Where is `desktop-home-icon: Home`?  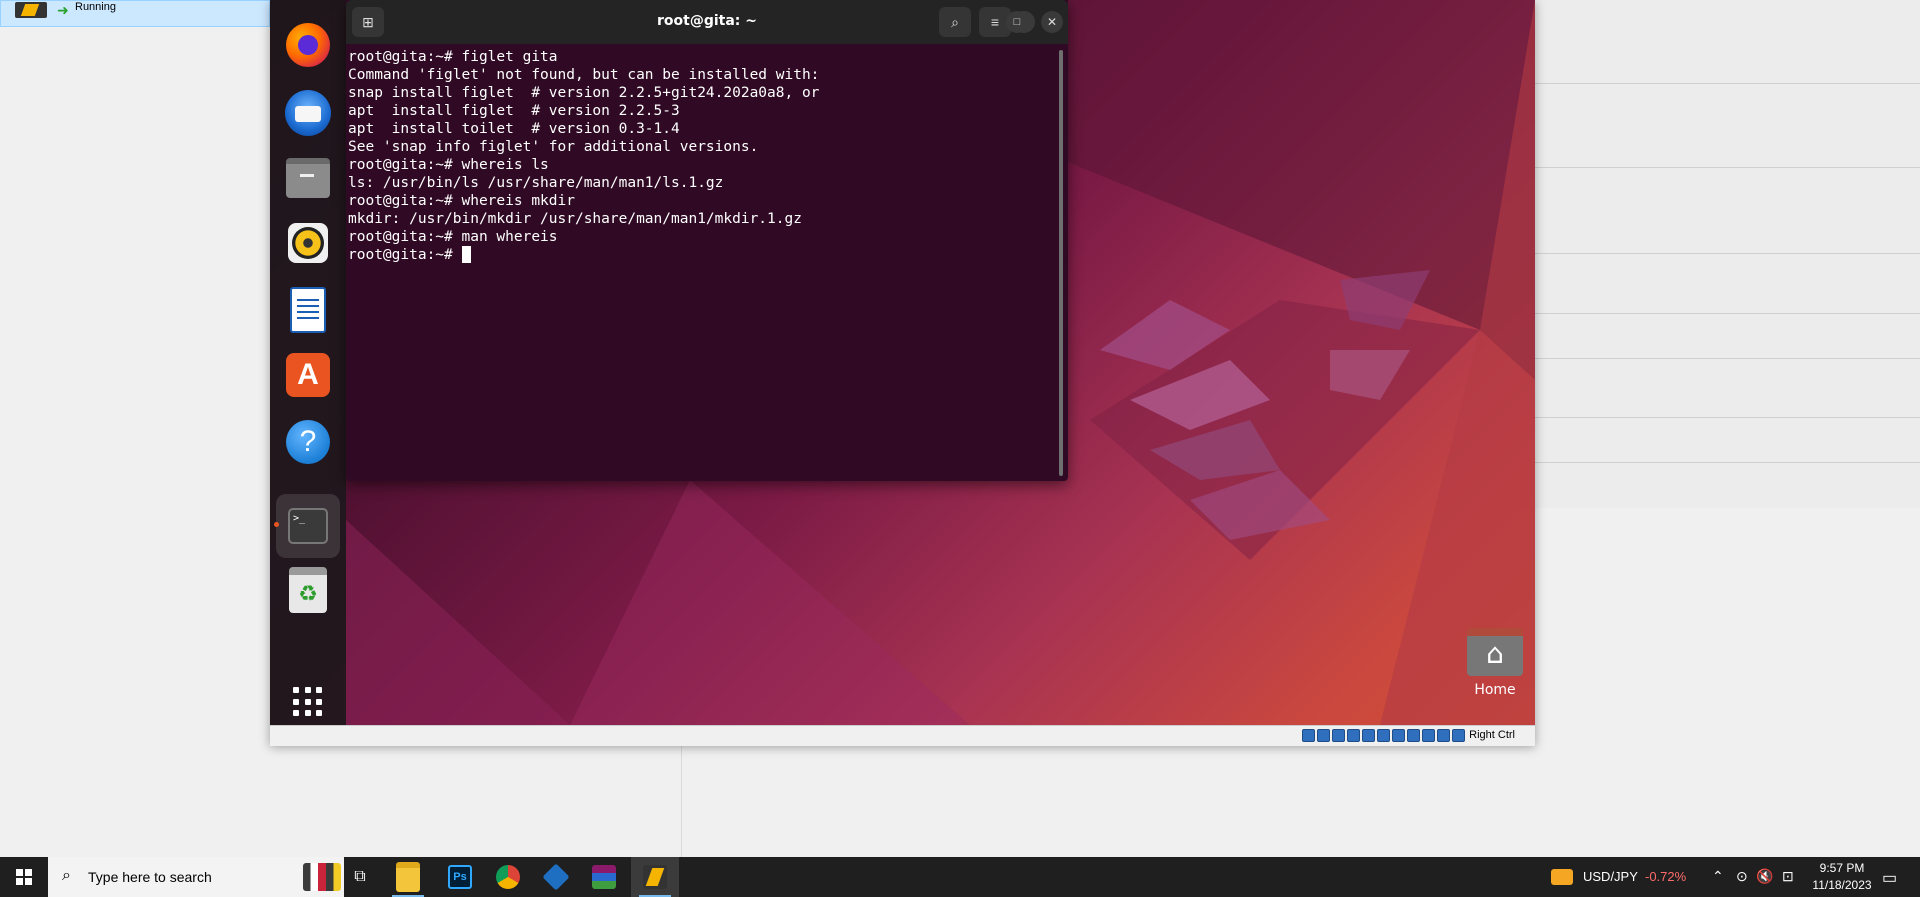 desktop-home-icon: Home is located at coordinates (1495, 663).